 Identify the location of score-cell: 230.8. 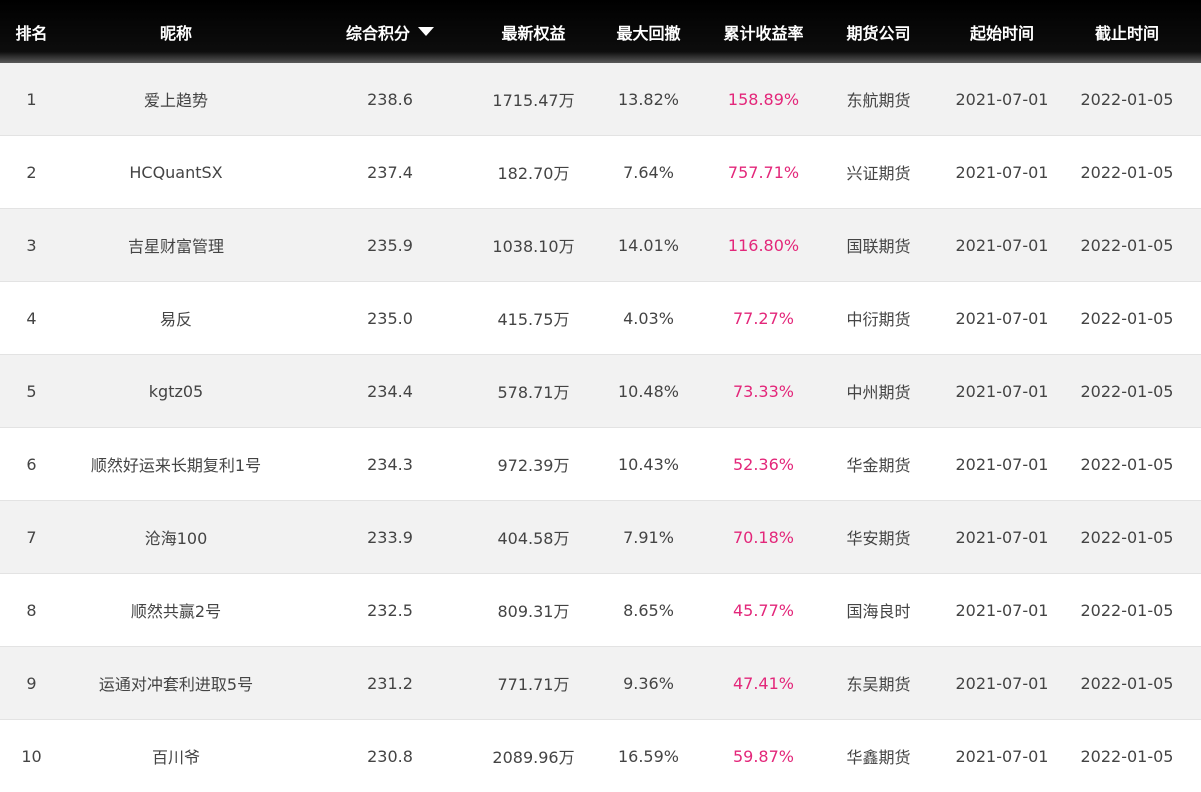
(390, 756).